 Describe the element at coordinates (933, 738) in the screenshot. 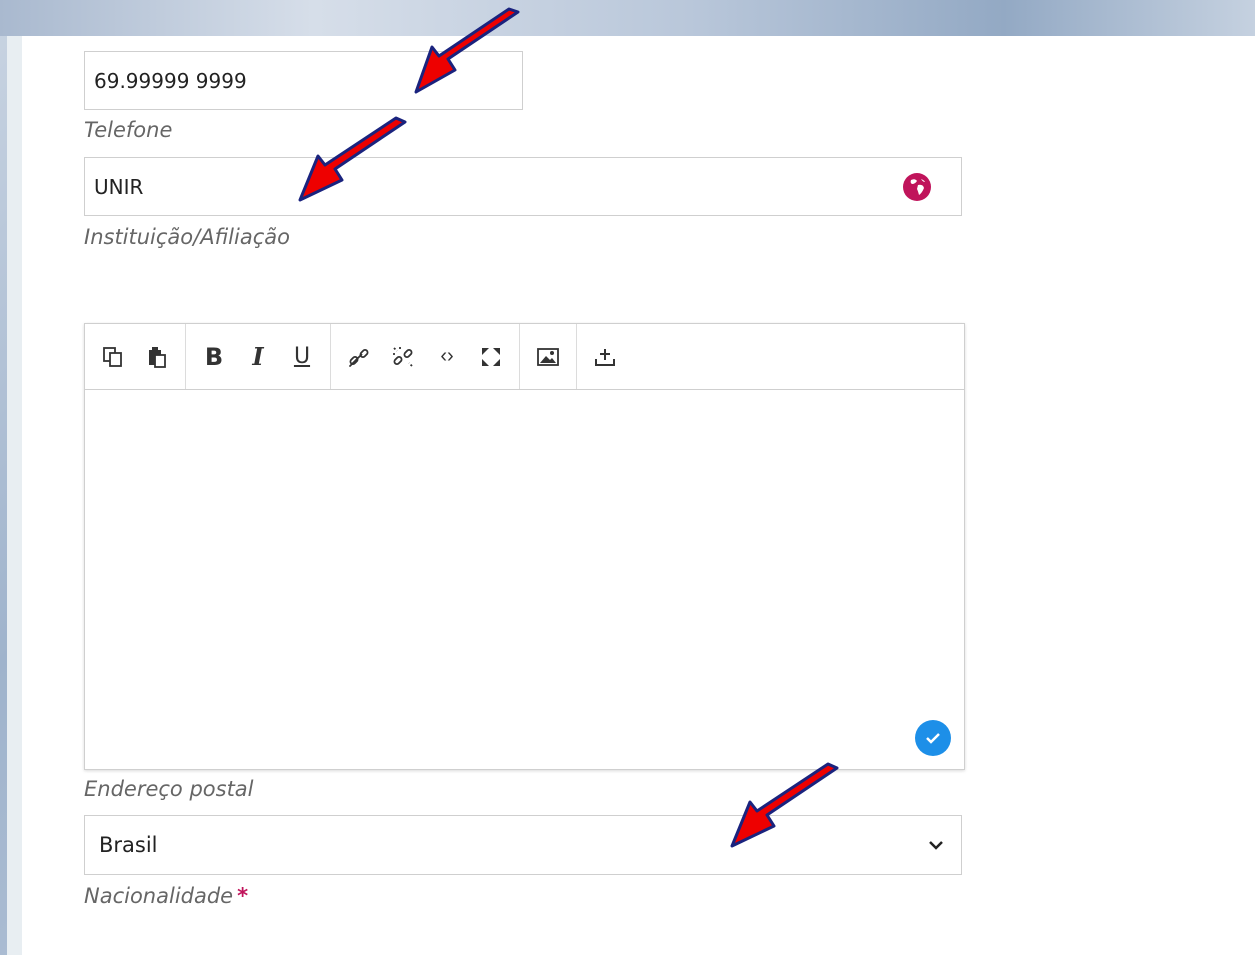

I see `spellcheck-icon` at that location.